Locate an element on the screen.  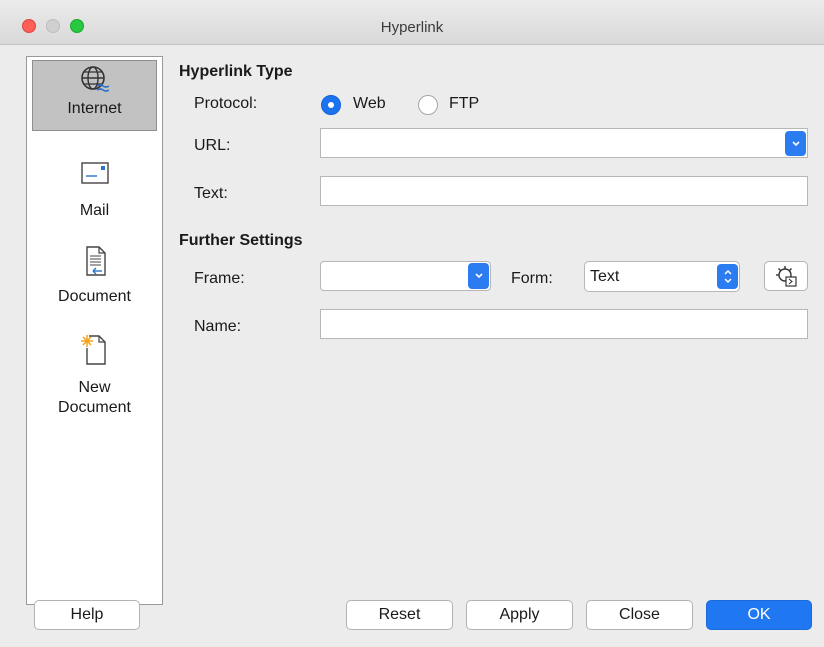
form-select-stepper is located at coordinates (727, 276).